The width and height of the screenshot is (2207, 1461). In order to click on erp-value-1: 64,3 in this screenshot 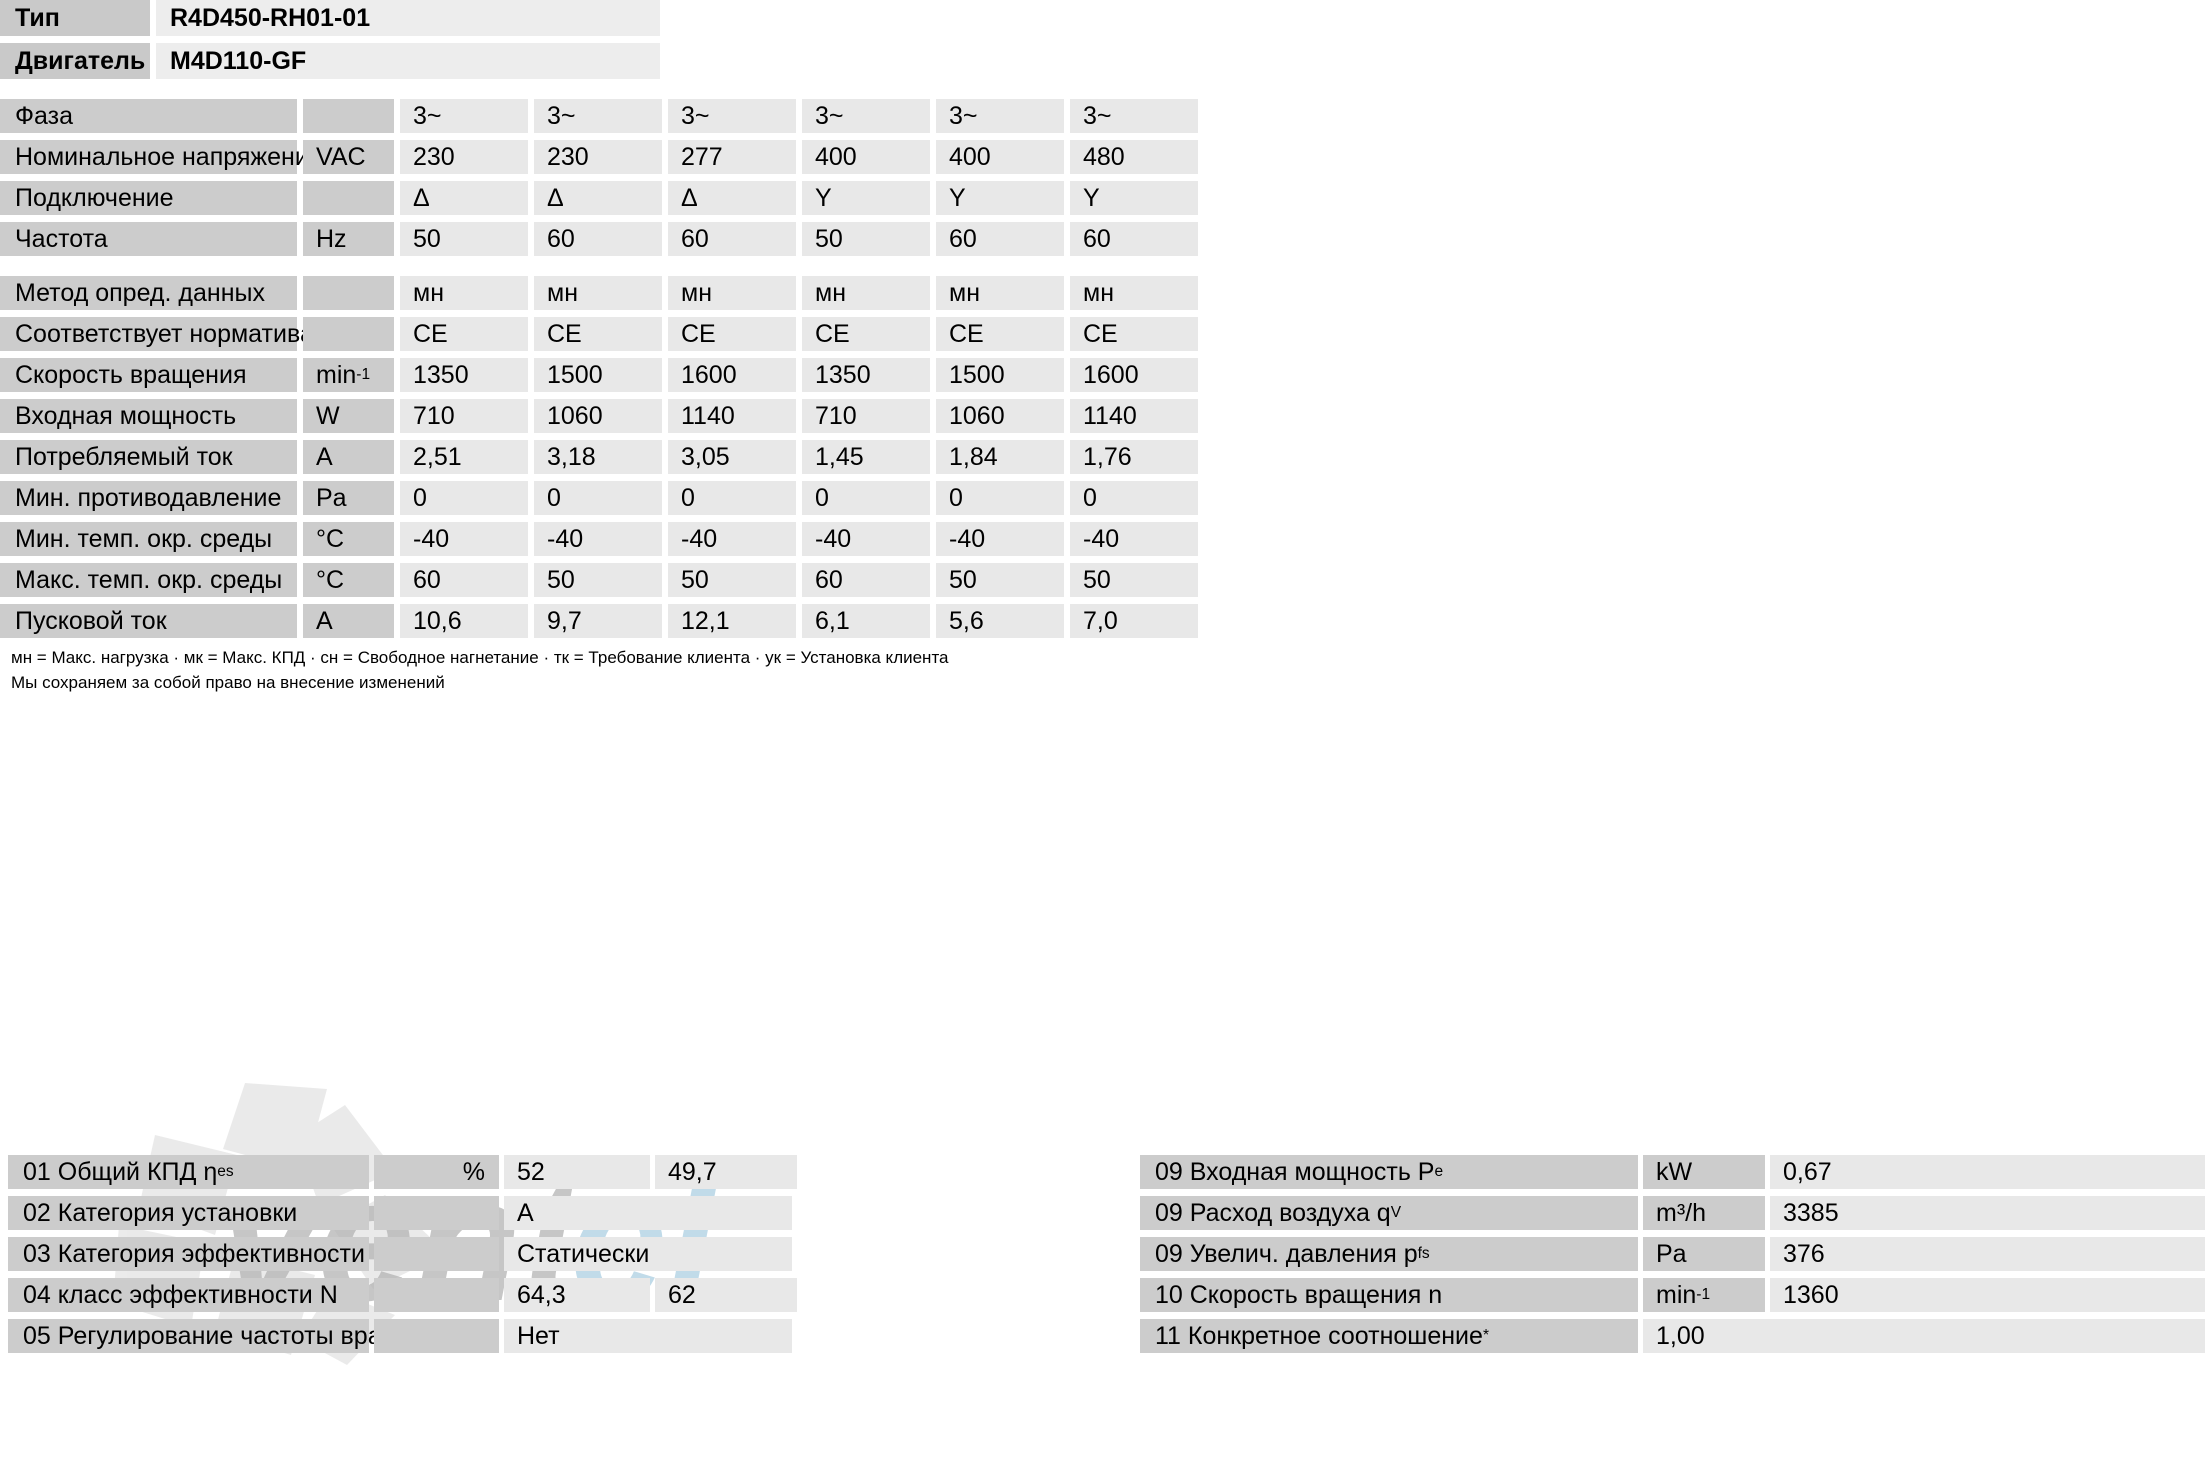, I will do `click(577, 1295)`.